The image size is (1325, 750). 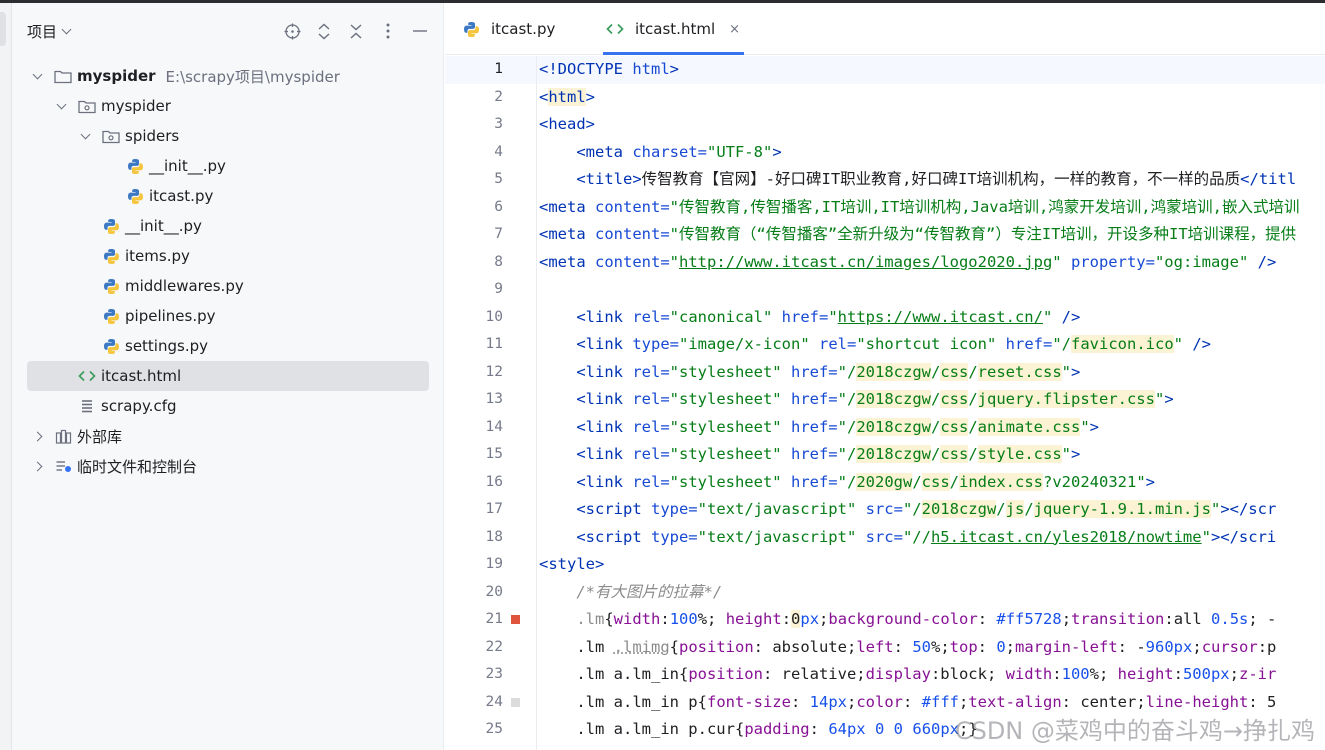 I want to click on line-number: 13, so click(x=494, y=399).